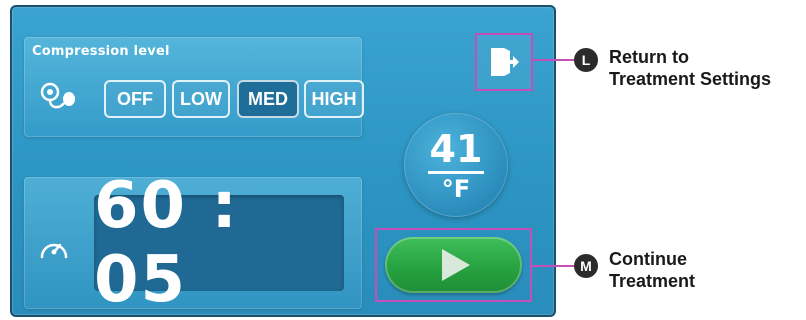 This screenshot has height=320, width=806. I want to click on timer-display: 60 : 05, so click(219, 242).